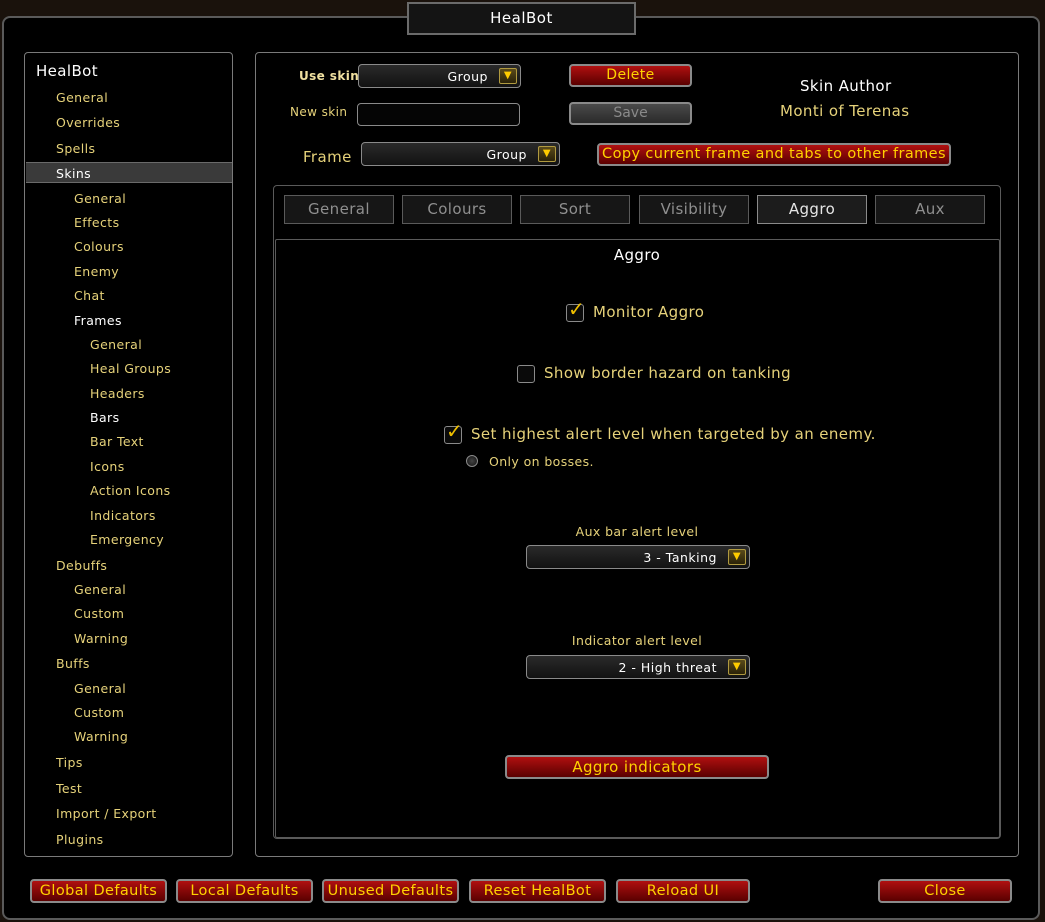  I want to click on sidebar-item-buffs: Buffs, so click(73, 663).